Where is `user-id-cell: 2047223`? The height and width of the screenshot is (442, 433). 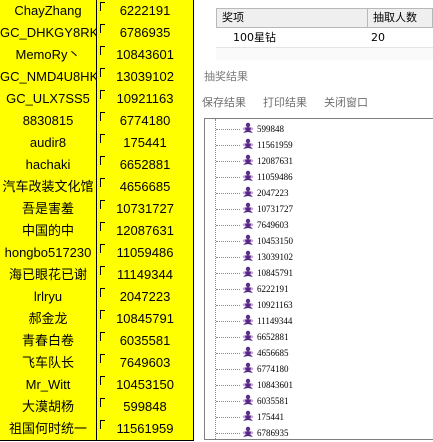
user-id-cell: 2047223 is located at coordinates (145, 297).